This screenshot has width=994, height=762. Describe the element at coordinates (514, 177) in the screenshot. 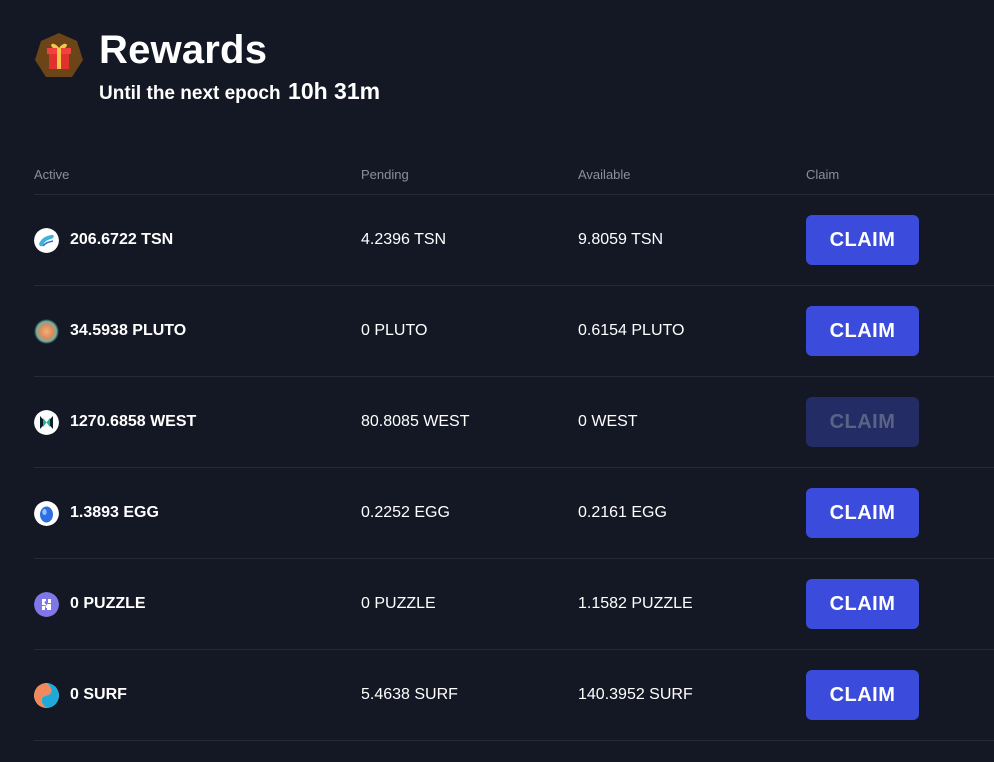

I see `table-header: Active Pending Available Claim` at that location.